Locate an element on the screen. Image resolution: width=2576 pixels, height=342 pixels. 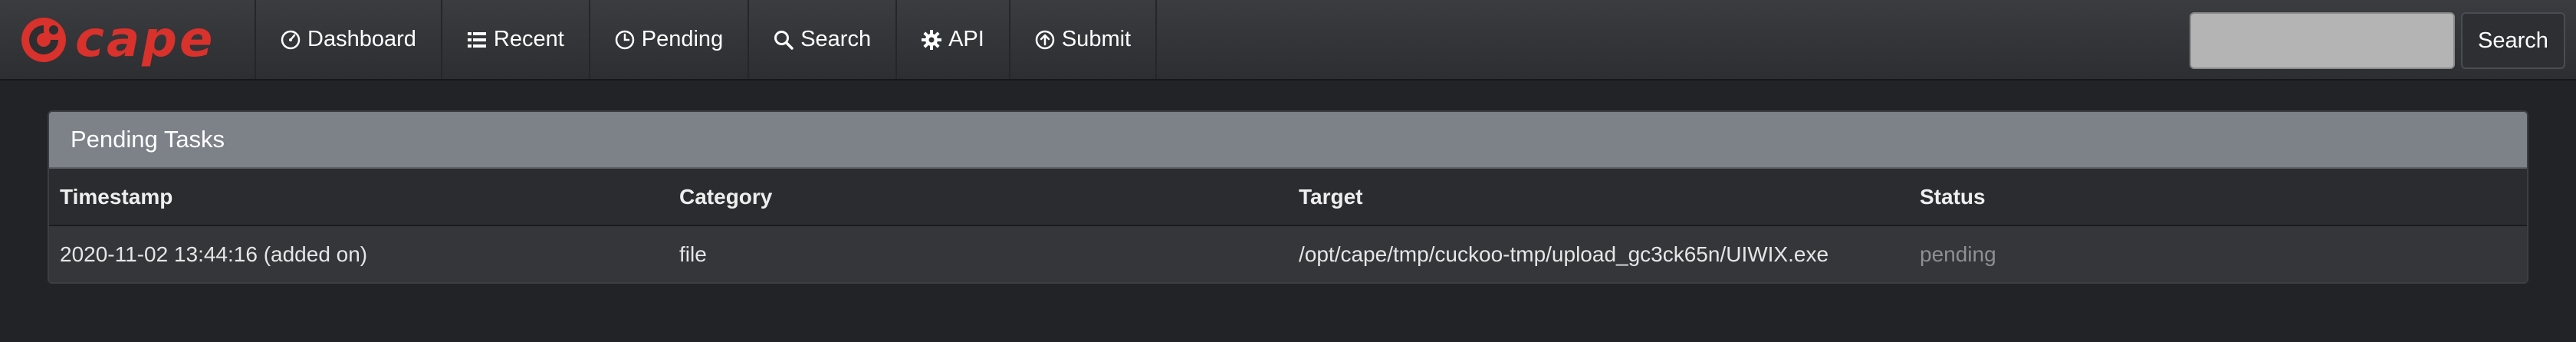
column-header-status: Status is located at coordinates (2218, 197).